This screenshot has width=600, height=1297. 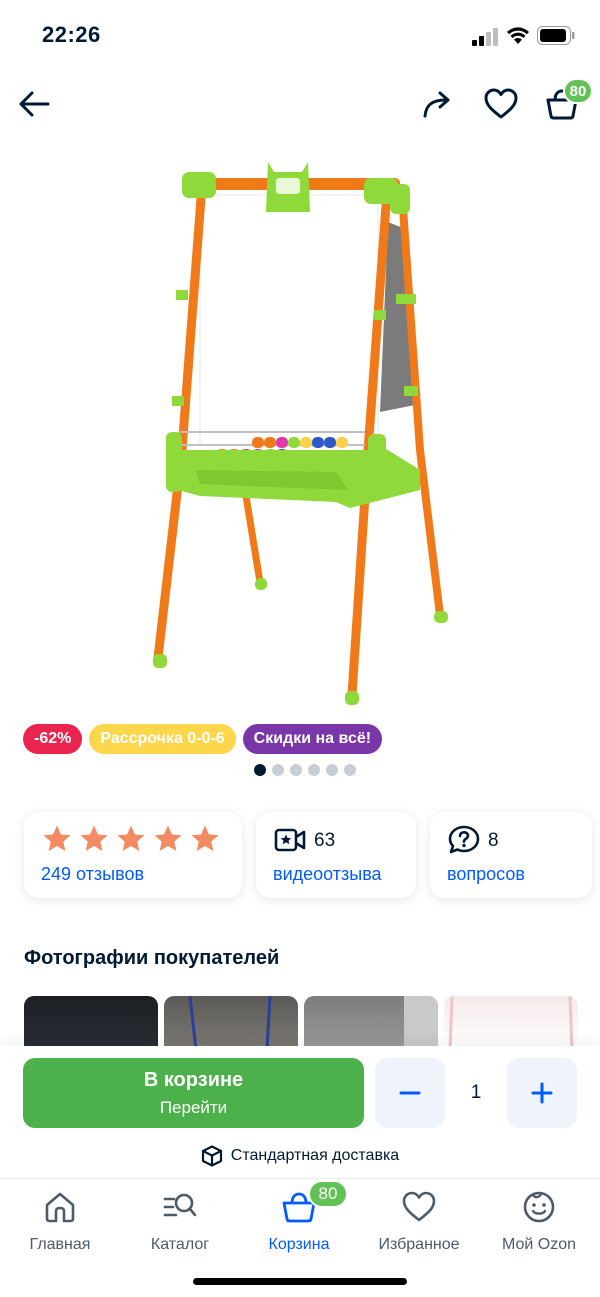 What do you see at coordinates (328, 1194) in the screenshot?
I see `cart-tab-badge: 80` at bounding box center [328, 1194].